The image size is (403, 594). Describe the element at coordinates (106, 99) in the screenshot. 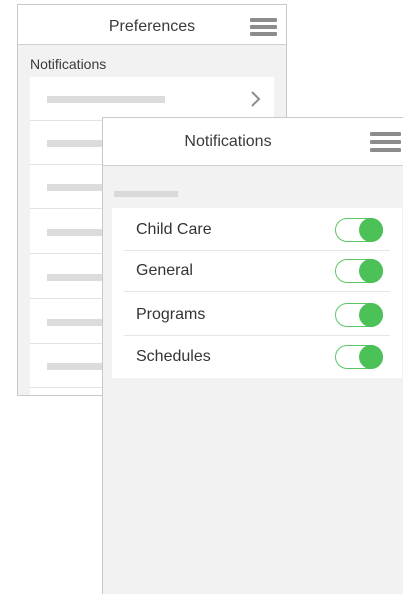

I see `placeholder-text-bar` at that location.